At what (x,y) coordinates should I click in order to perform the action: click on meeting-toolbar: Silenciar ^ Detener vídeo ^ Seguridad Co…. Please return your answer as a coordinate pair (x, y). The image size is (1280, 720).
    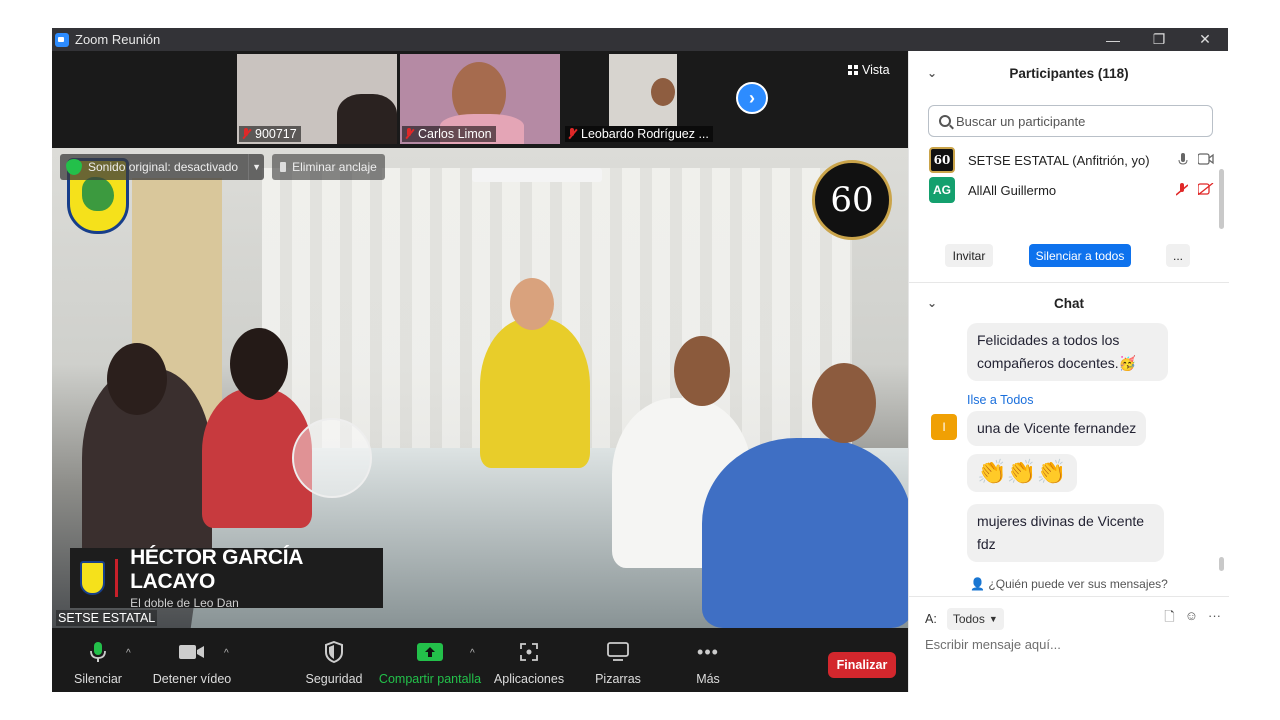
    Looking at the image, I should click on (480, 660).